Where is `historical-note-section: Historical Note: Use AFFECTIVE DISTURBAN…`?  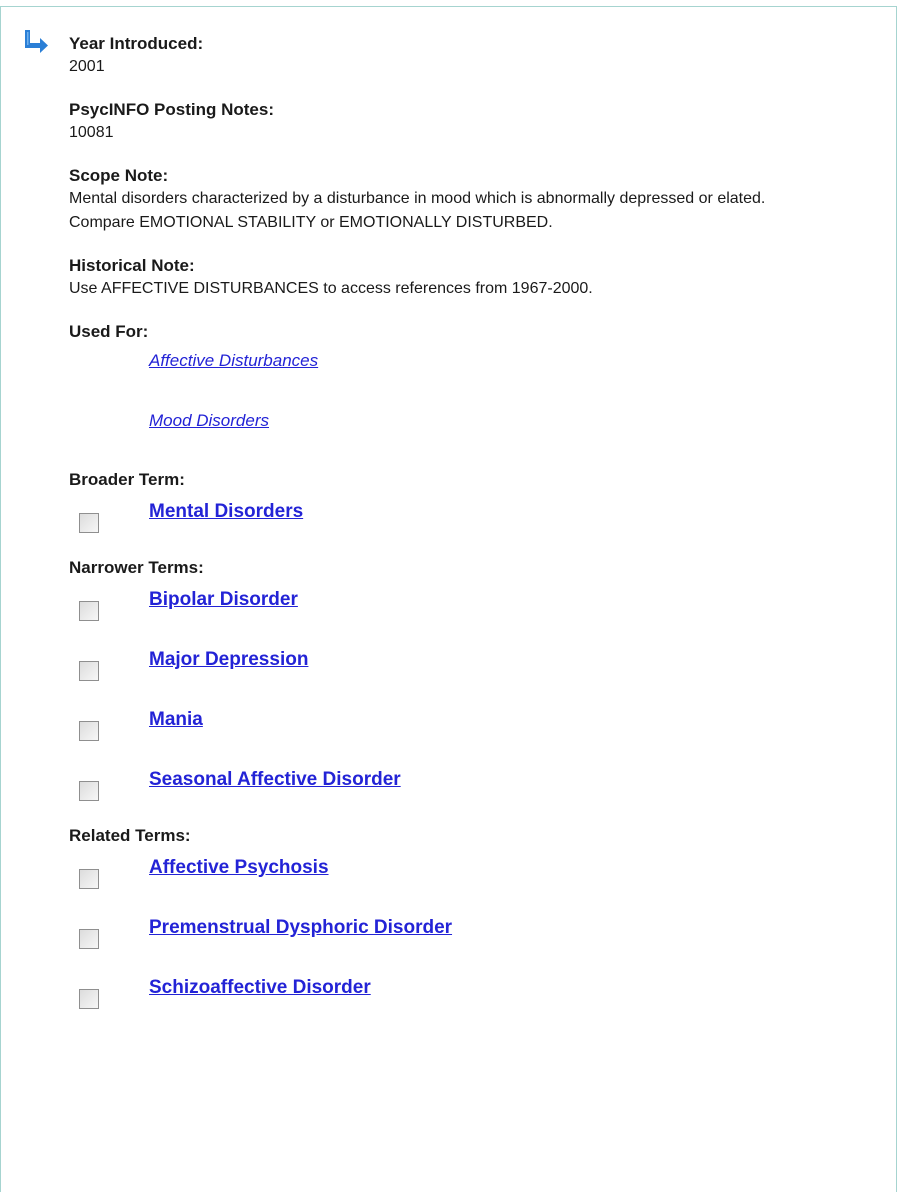 historical-note-section: Historical Note: Use AFFECTIVE DISTURBAN… is located at coordinates (469, 278).